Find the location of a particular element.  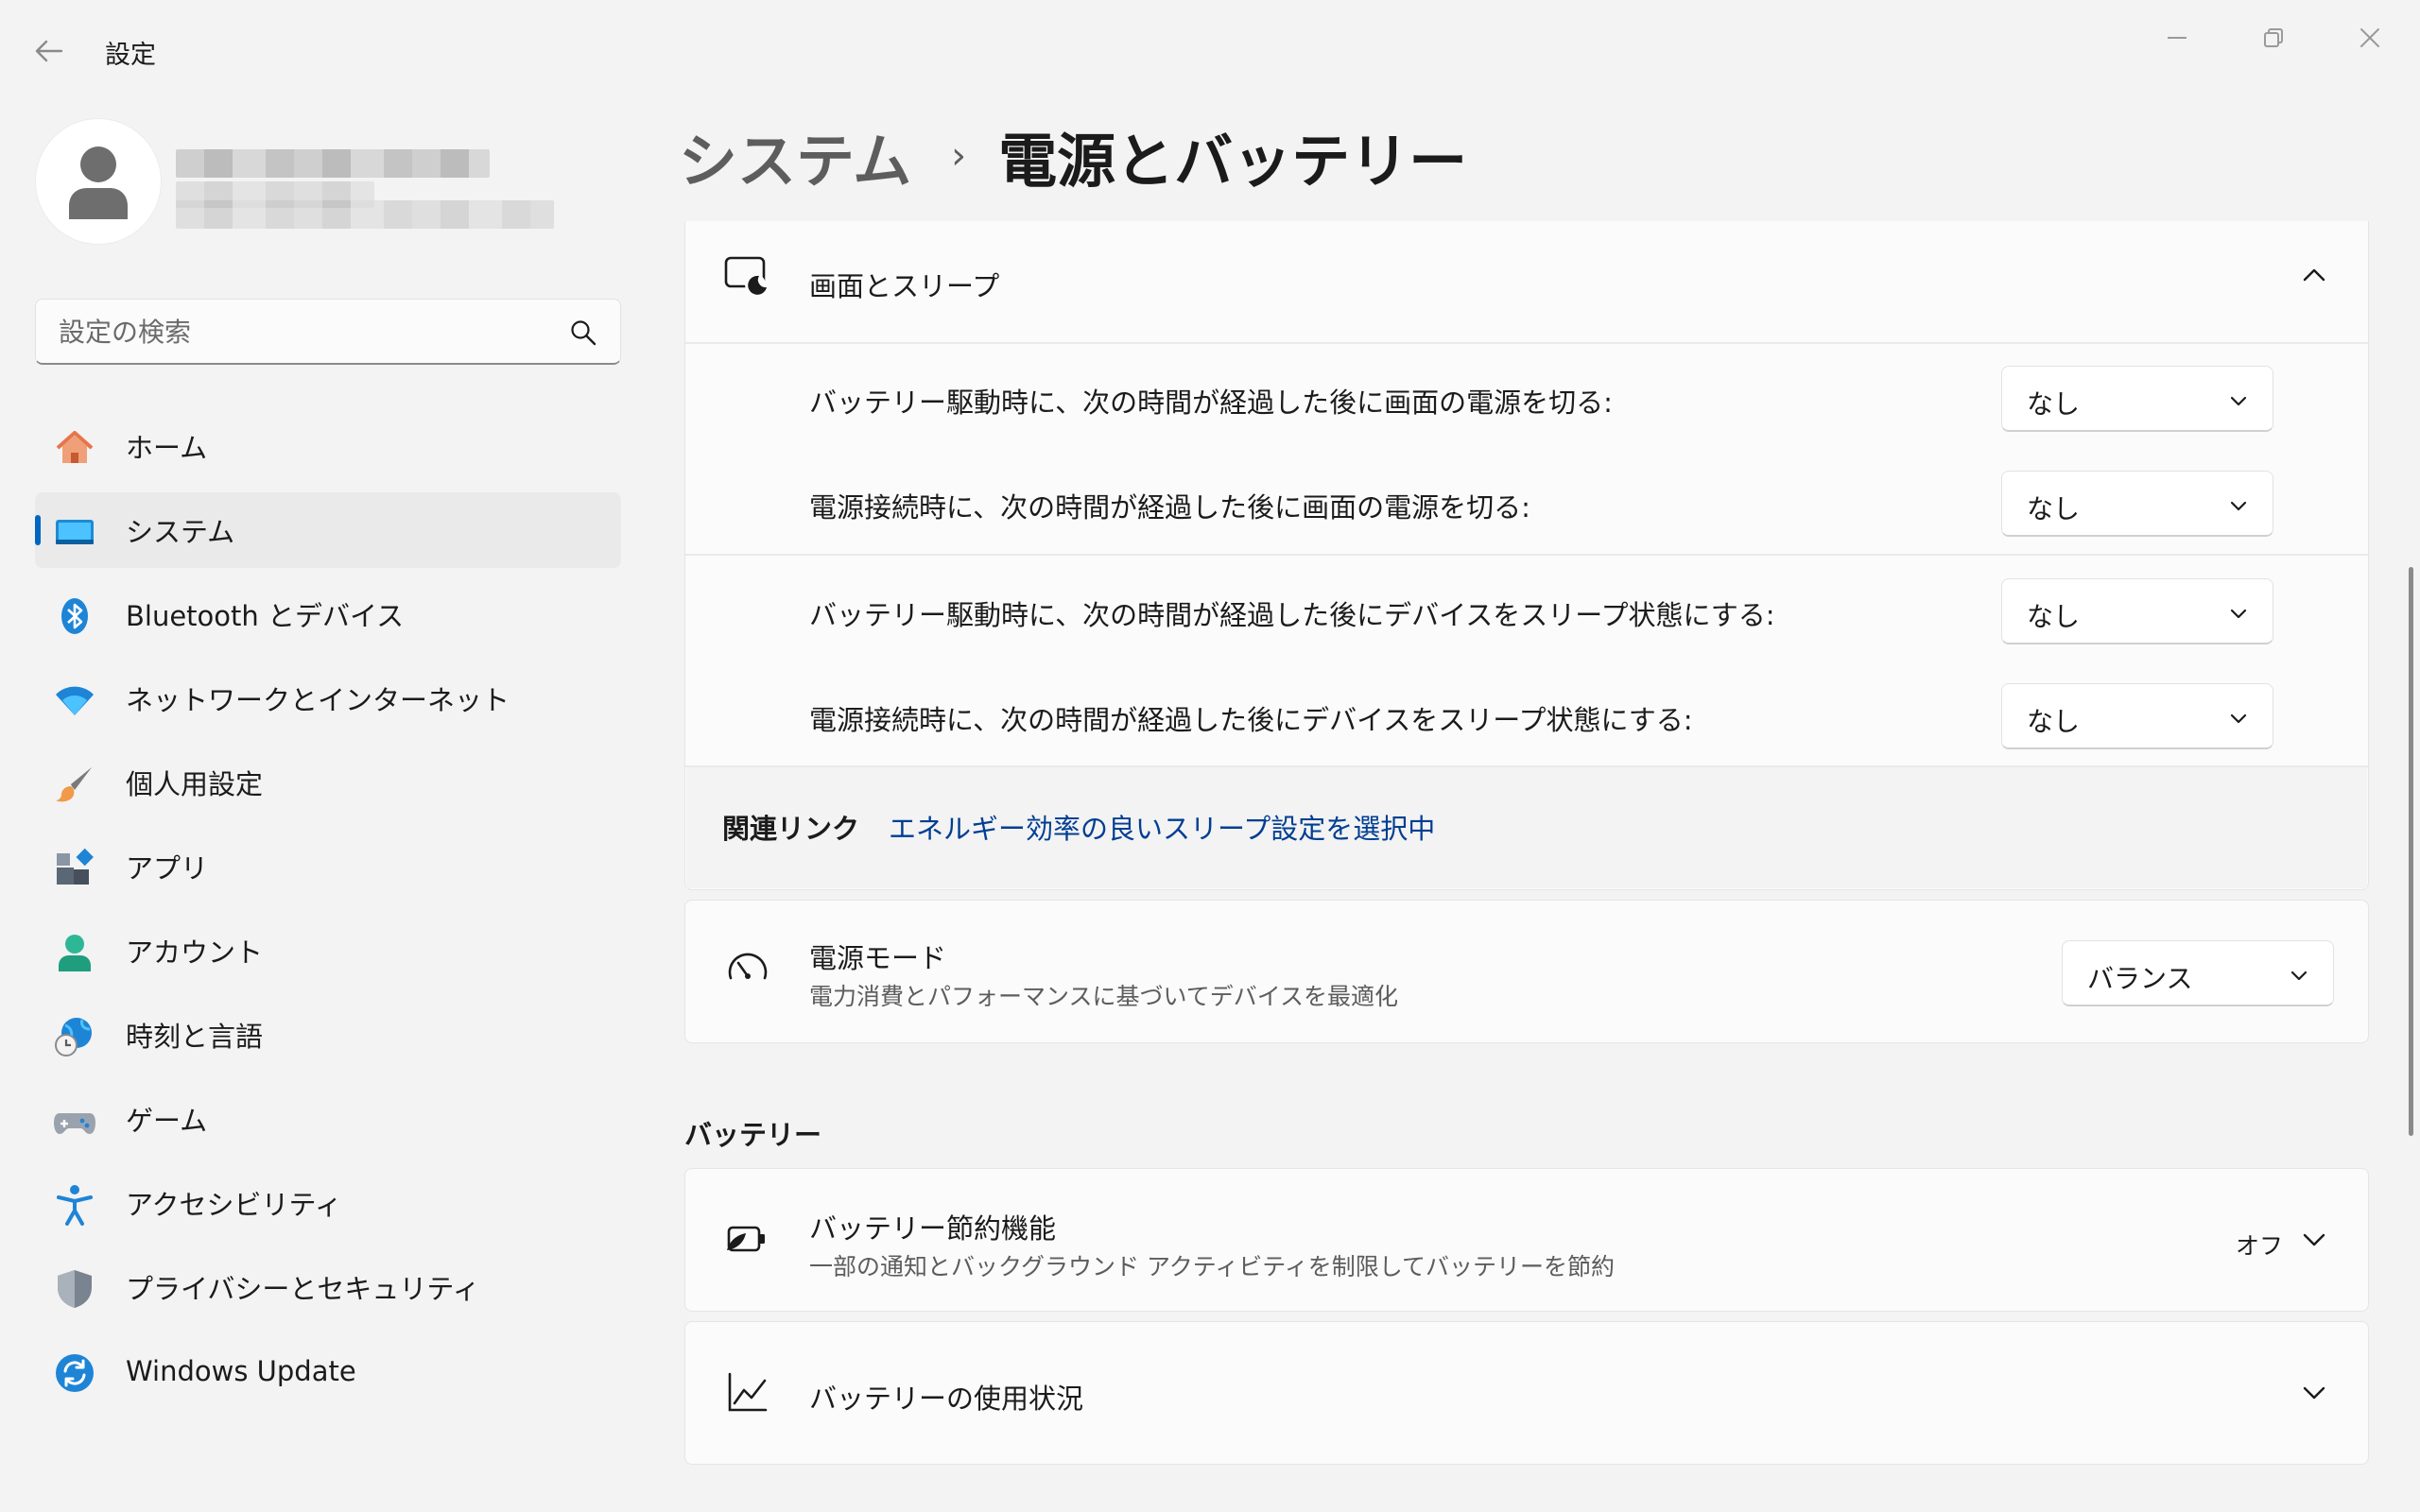

sidebar-item-label: アクセシビリティ is located at coordinates (234, 1205).